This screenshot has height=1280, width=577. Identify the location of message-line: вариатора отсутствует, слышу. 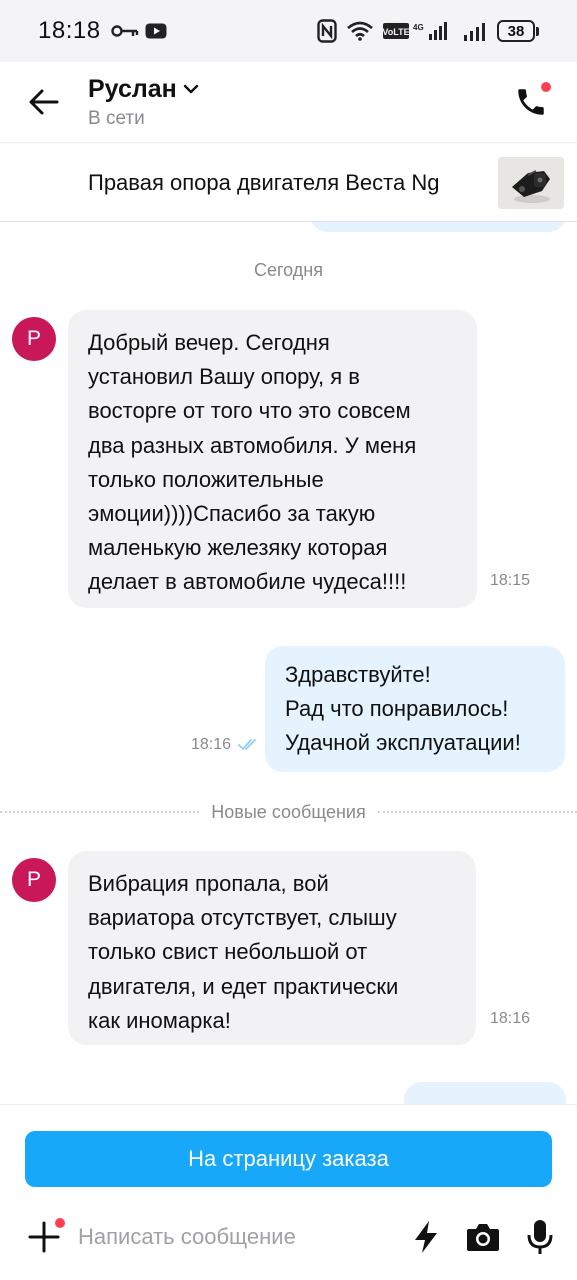
(242, 918).